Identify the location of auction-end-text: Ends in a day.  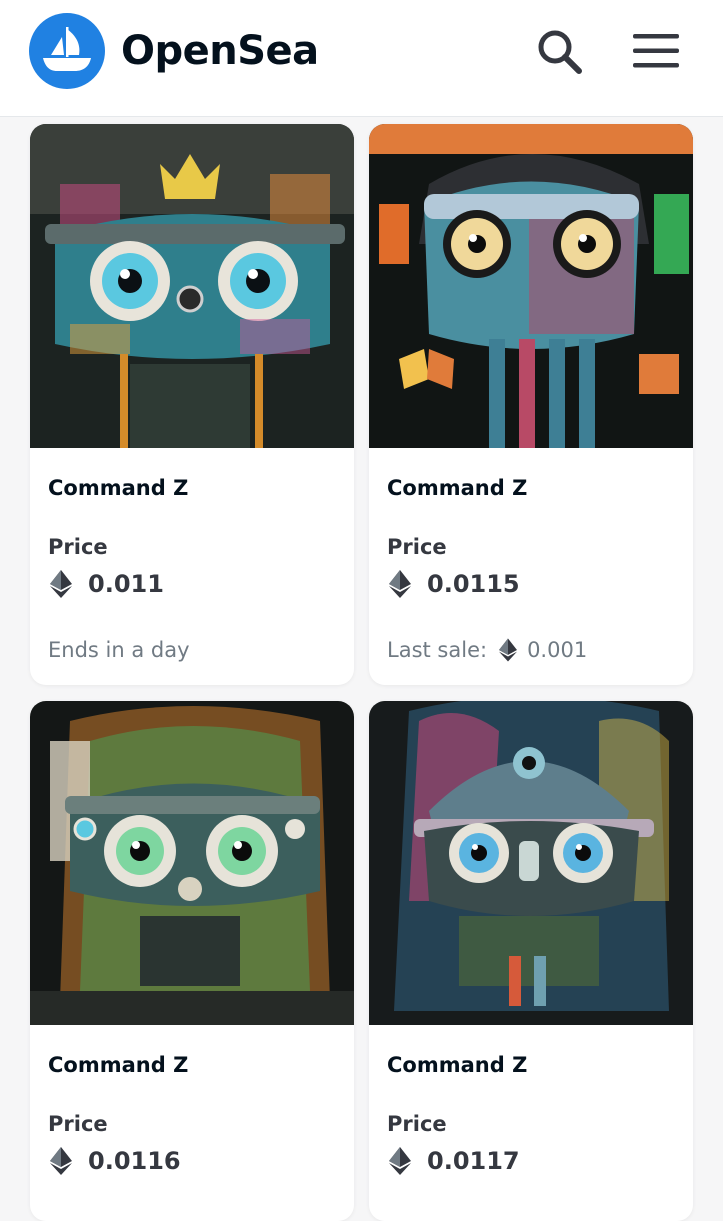
(119, 650).